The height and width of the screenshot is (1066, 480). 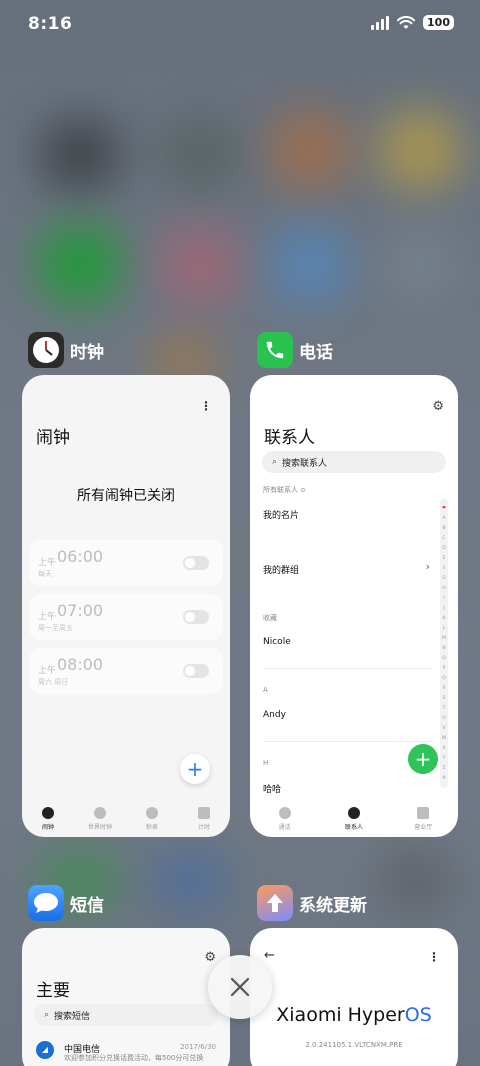 I want to click on hyperos-brand: Xiaomi HyperOS, so click(x=354, y=1015).